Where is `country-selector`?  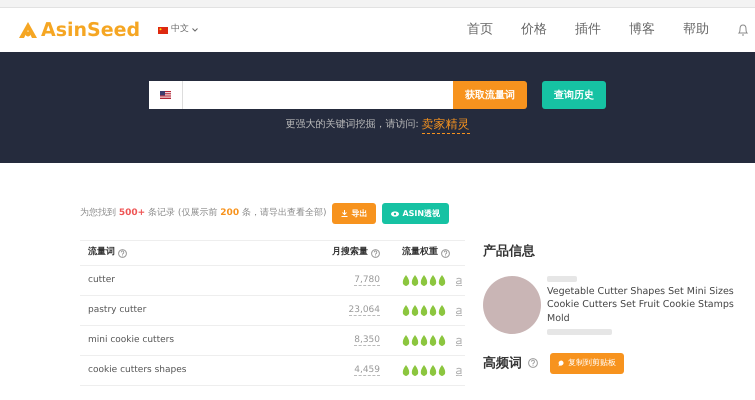 country-selector is located at coordinates (166, 95).